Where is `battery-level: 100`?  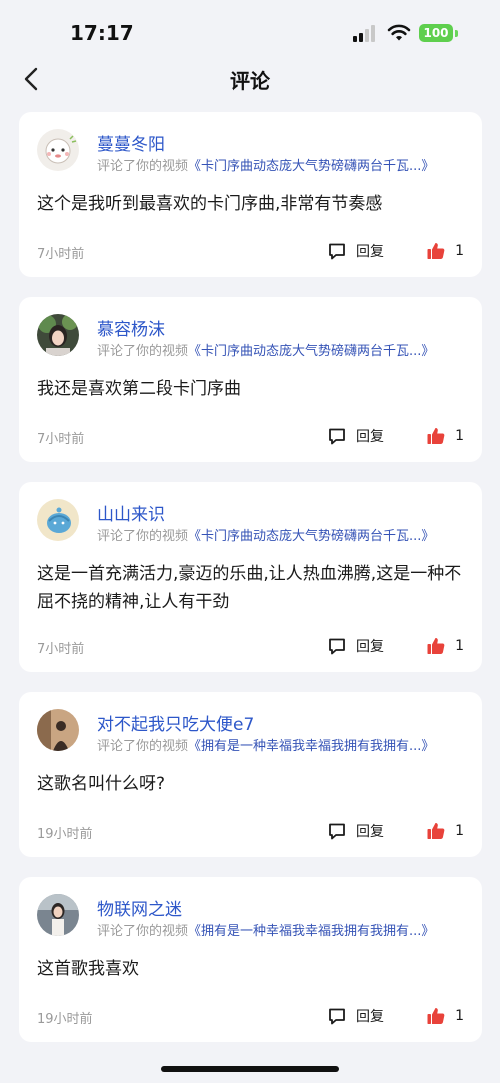 battery-level: 100 is located at coordinates (436, 33).